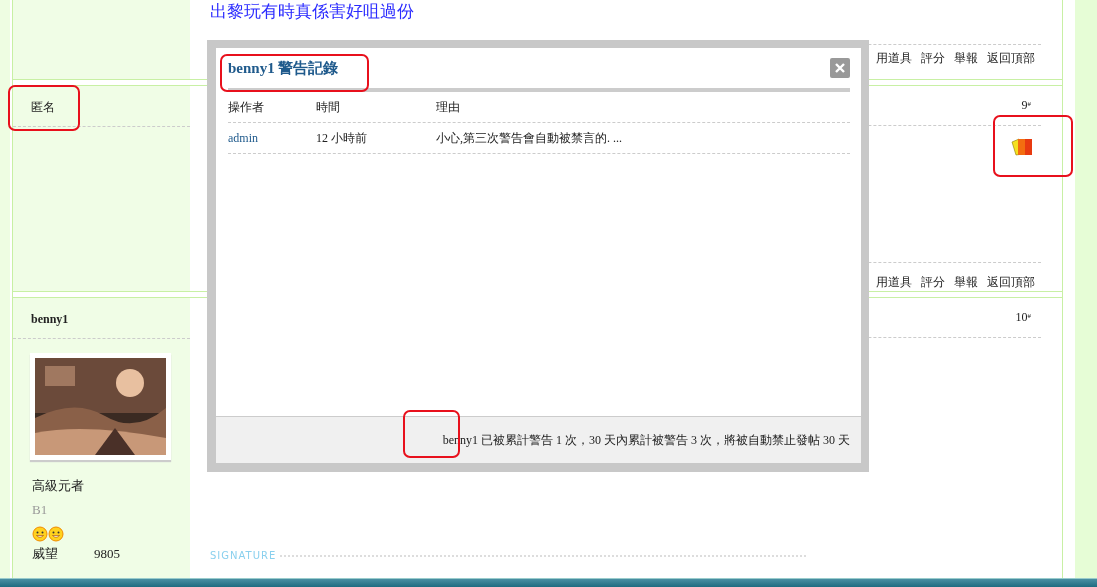 Image resolution: width=1097 pixels, height=587 pixels. What do you see at coordinates (448, 107) in the screenshot?
I see `column-header: 理由` at bounding box center [448, 107].